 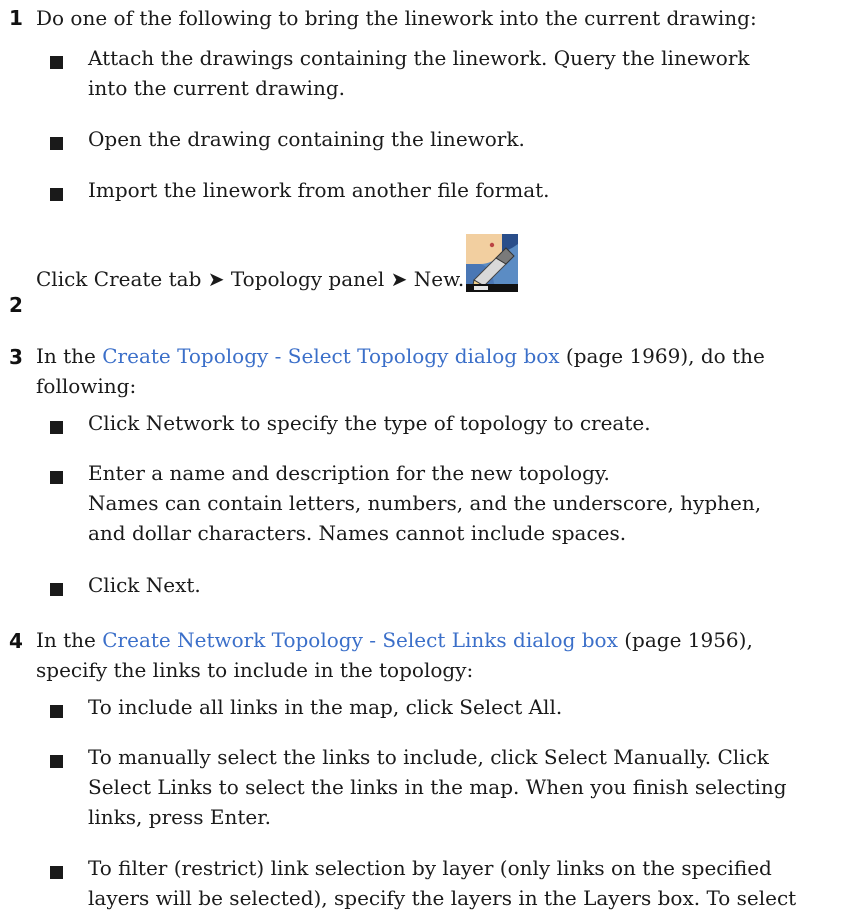 What do you see at coordinates (16, 357) in the screenshot?
I see `step-number: 3` at bounding box center [16, 357].